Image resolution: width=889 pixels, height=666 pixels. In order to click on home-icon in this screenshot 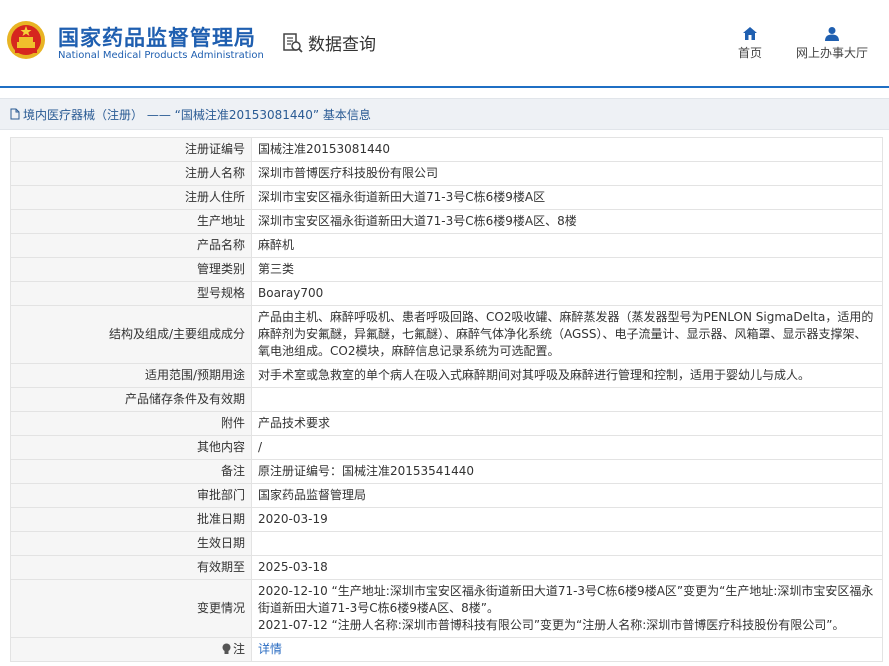, I will do `click(750, 33)`.